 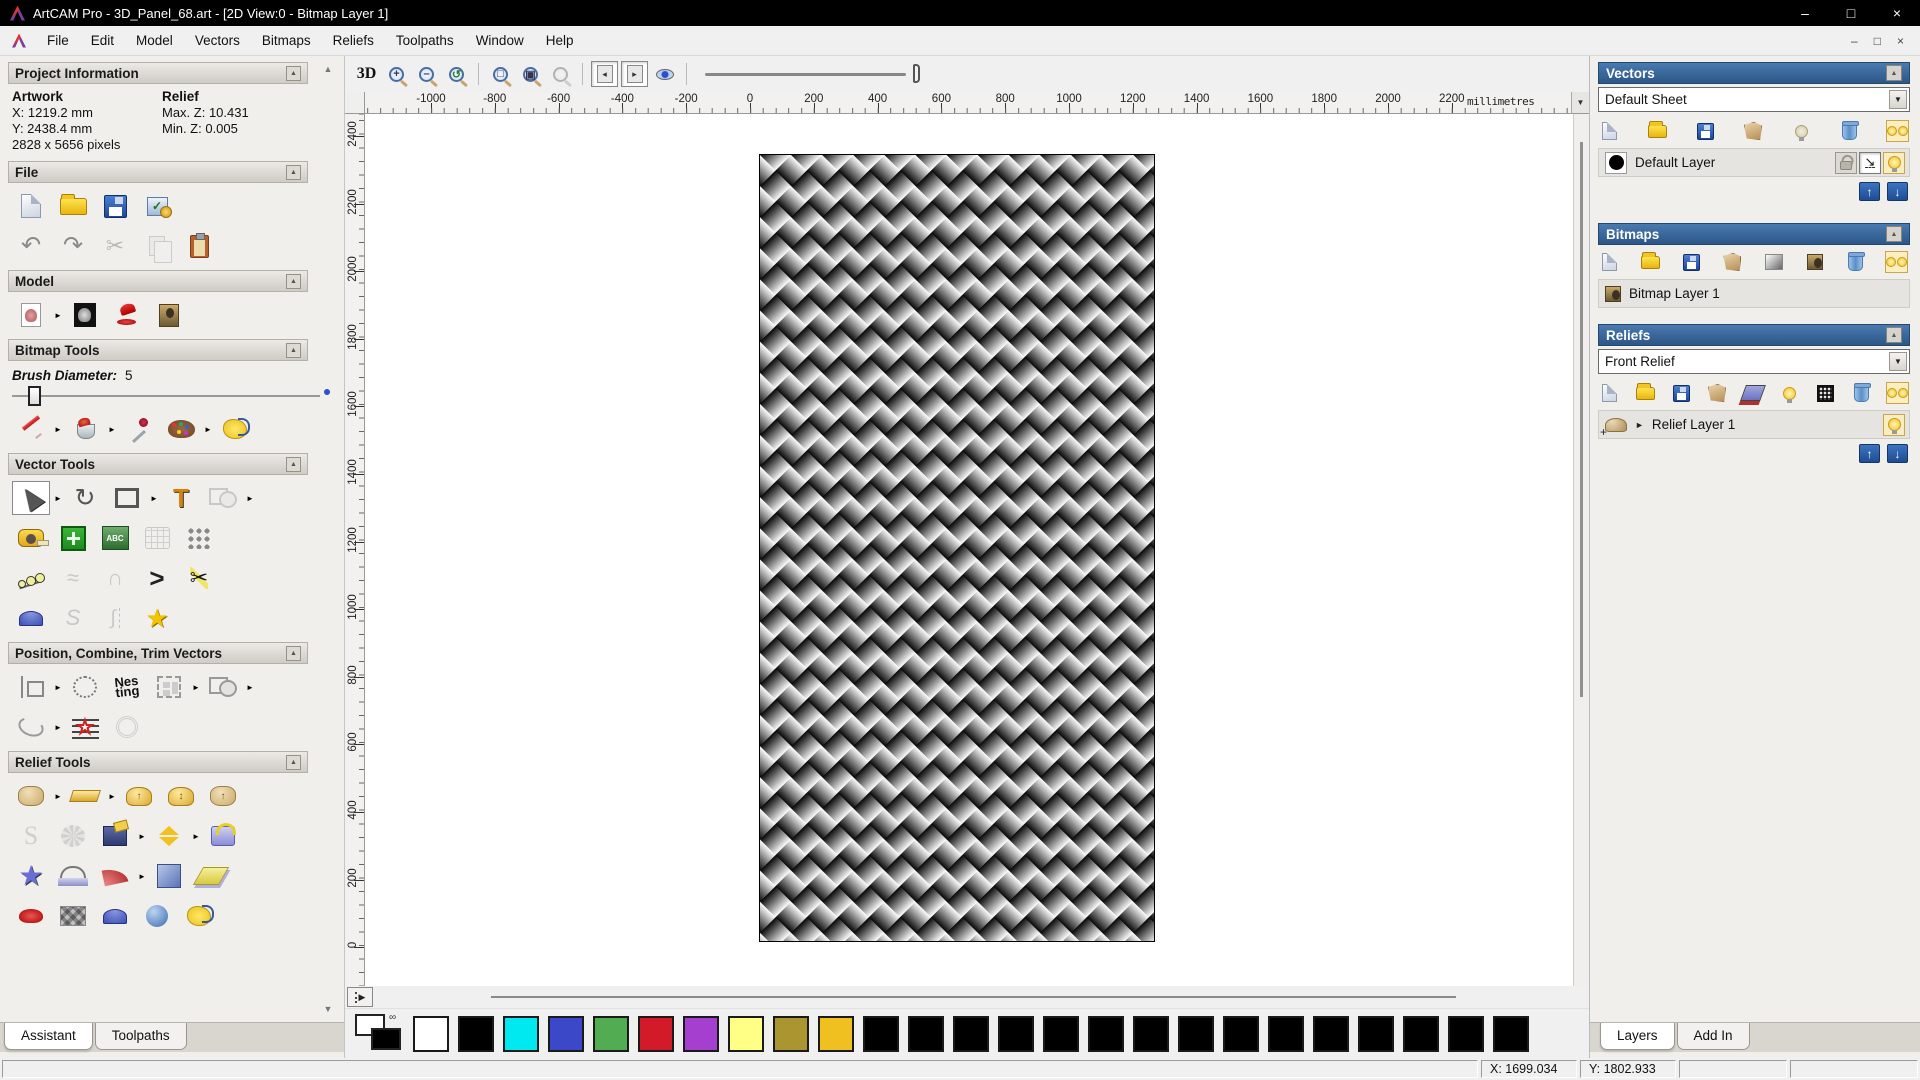 I want to click on create-rectangle-button, so click(x=127, y=498).